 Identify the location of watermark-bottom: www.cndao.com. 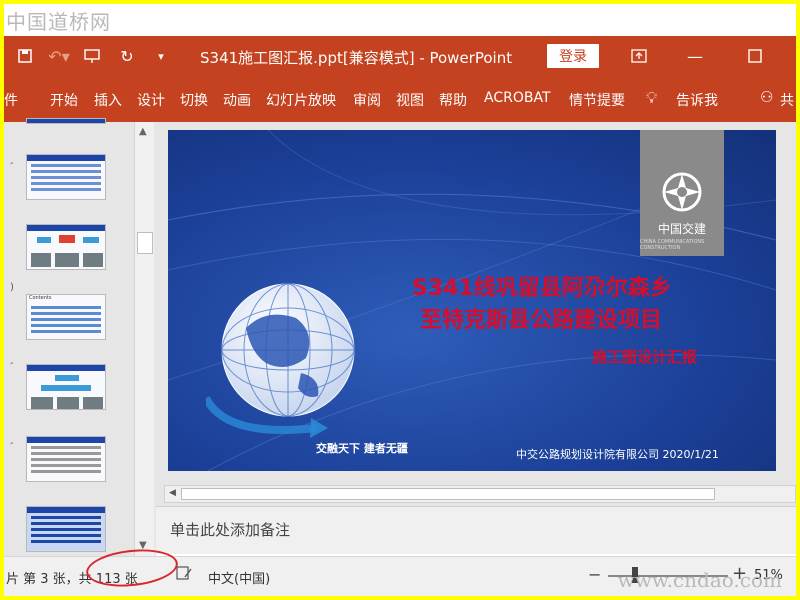
(699, 580).